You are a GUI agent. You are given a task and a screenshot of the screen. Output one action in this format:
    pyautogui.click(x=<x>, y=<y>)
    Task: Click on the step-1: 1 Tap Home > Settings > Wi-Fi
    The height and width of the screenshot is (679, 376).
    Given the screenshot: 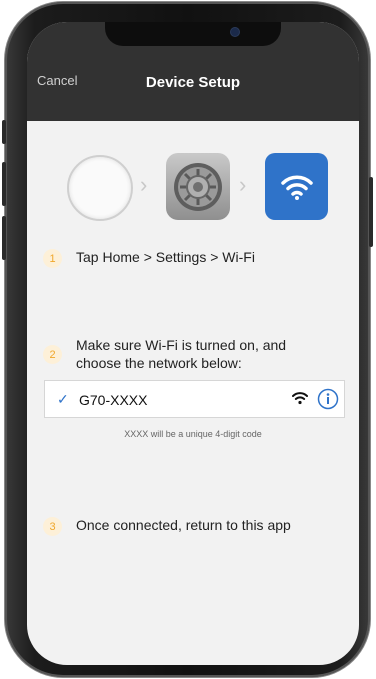 What is the action you would take?
    pyautogui.click(x=149, y=258)
    